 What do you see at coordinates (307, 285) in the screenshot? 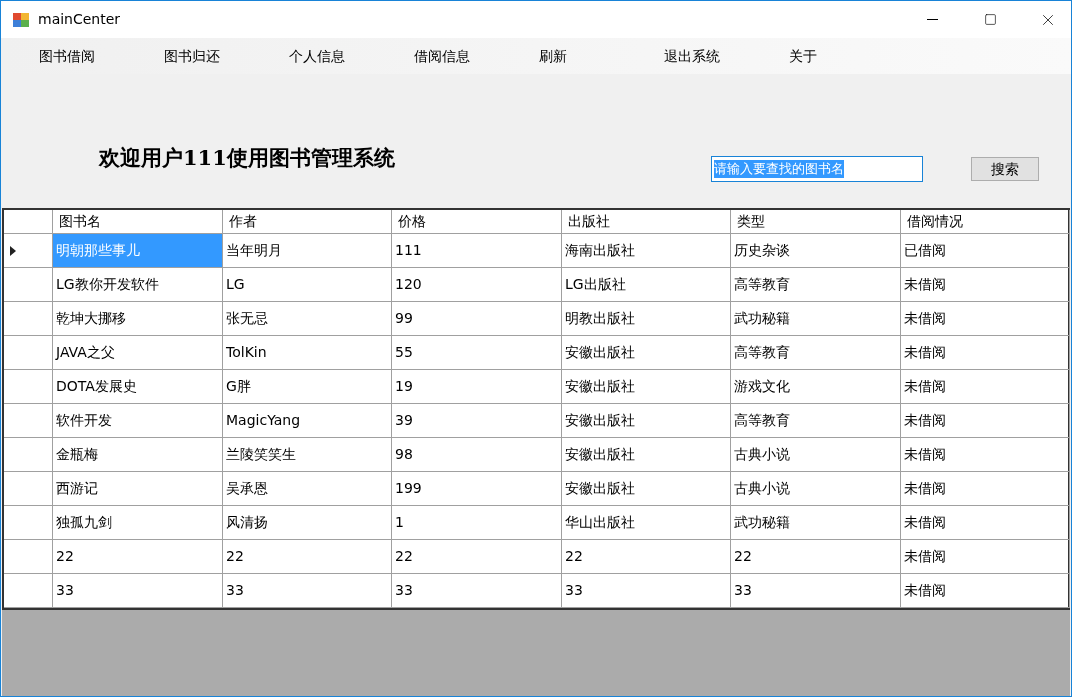
I see `table-cell: LG` at bounding box center [307, 285].